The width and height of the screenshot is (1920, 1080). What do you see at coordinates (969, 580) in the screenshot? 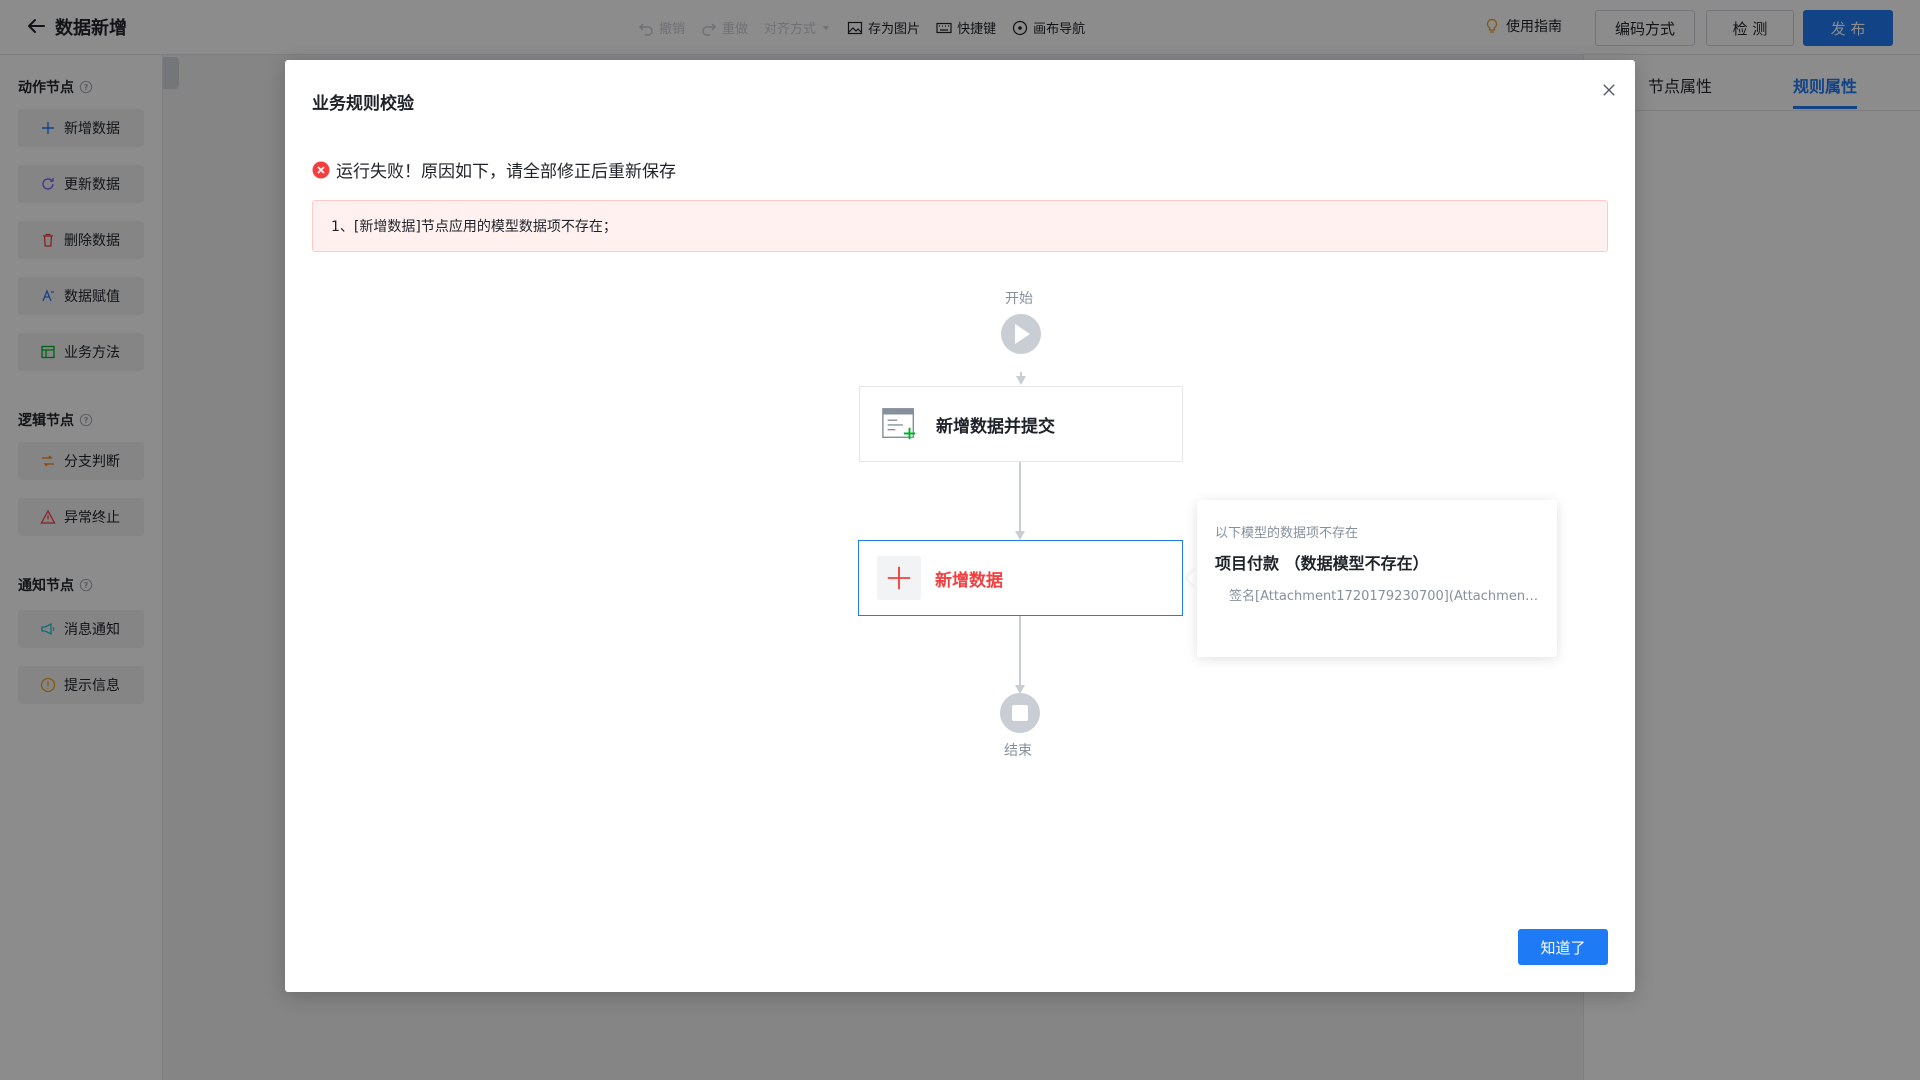
I see `node-label: 新增数据` at bounding box center [969, 580].